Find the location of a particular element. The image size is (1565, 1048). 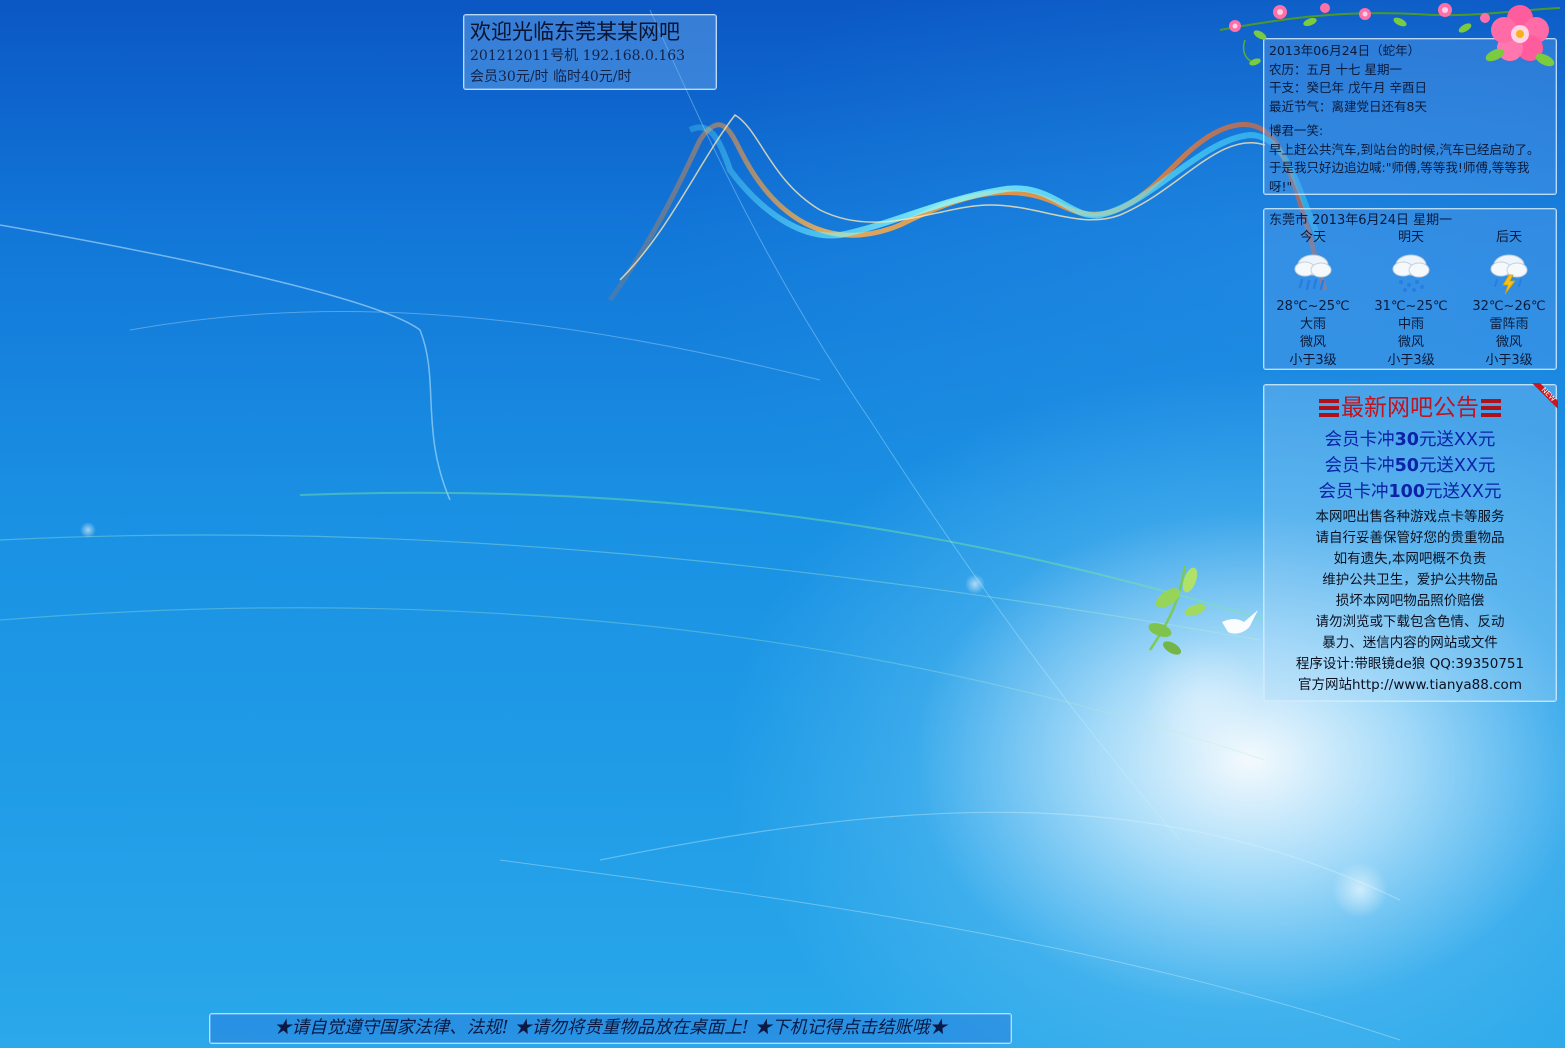

weather-day-name: 今天 is located at coordinates (1312, 237).